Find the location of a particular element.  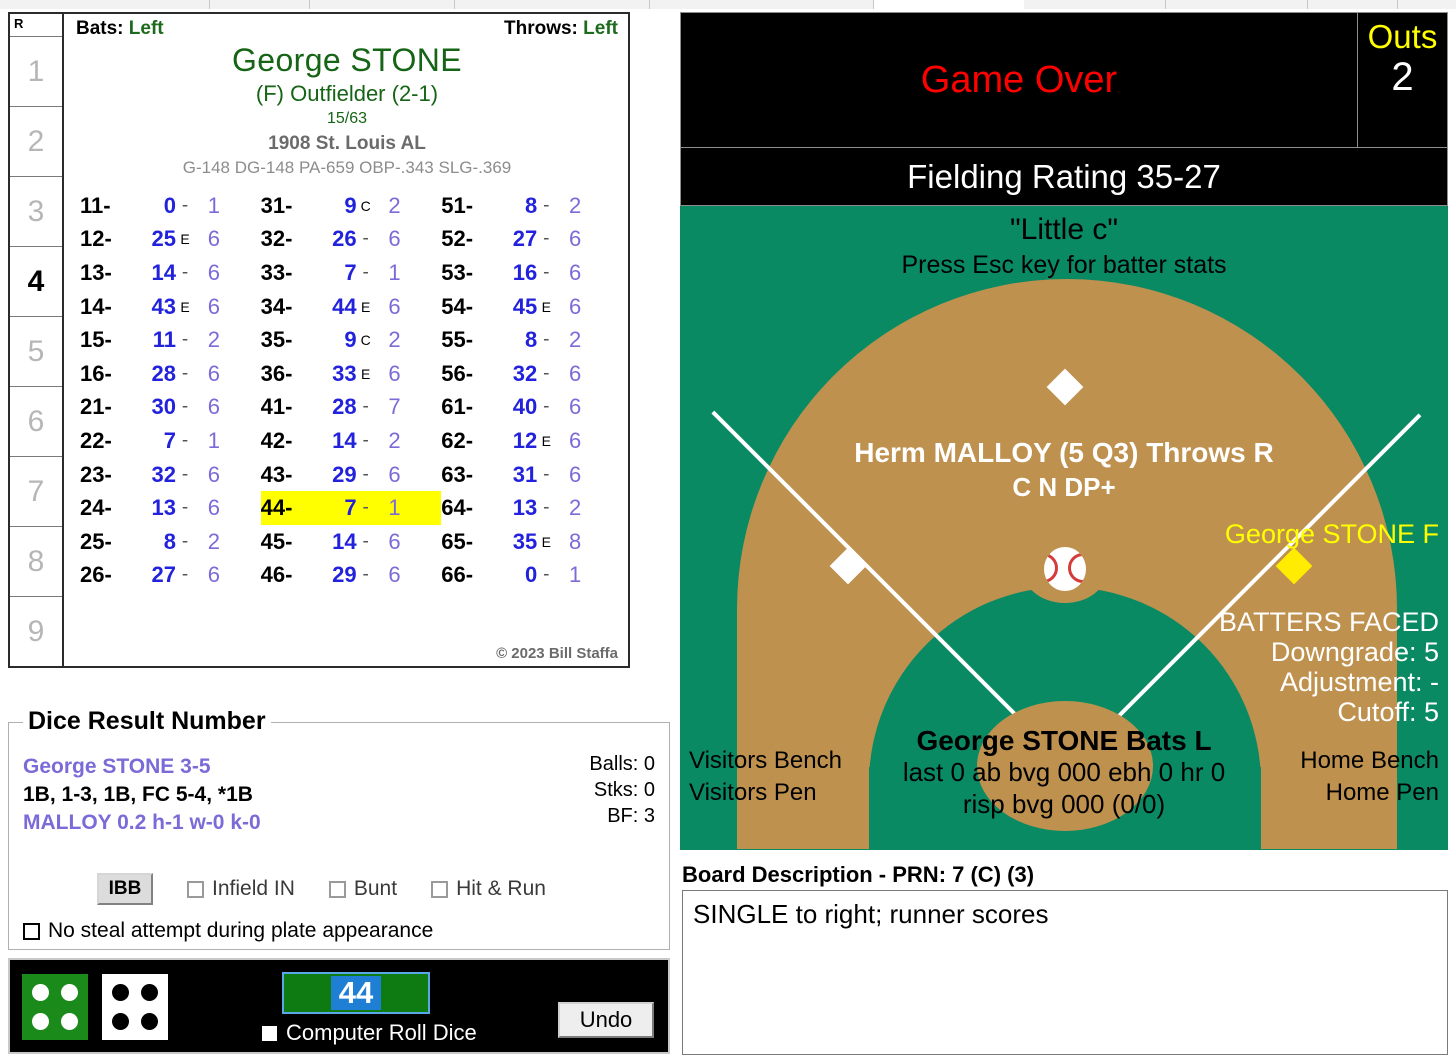

dice-grid-row: 45- 14-6 is located at coordinates (351, 542).